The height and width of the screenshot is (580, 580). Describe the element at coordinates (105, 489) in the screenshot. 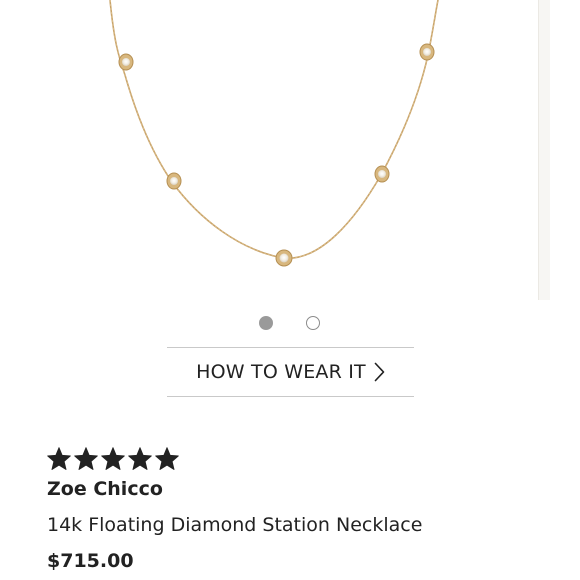

I see `brand-name: Zoe Chicco` at that location.